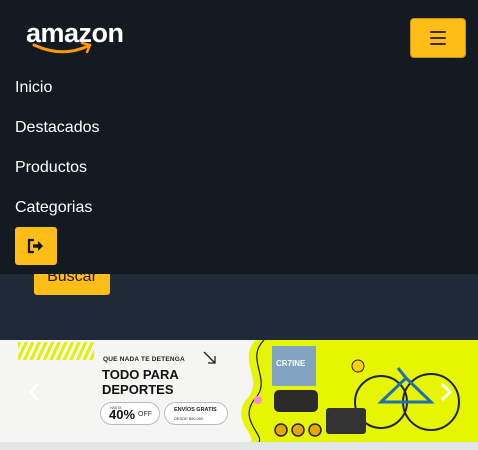  Describe the element at coordinates (140, 382) in the screenshot. I see `banner-title: TODO PARA DEPORTES` at that location.